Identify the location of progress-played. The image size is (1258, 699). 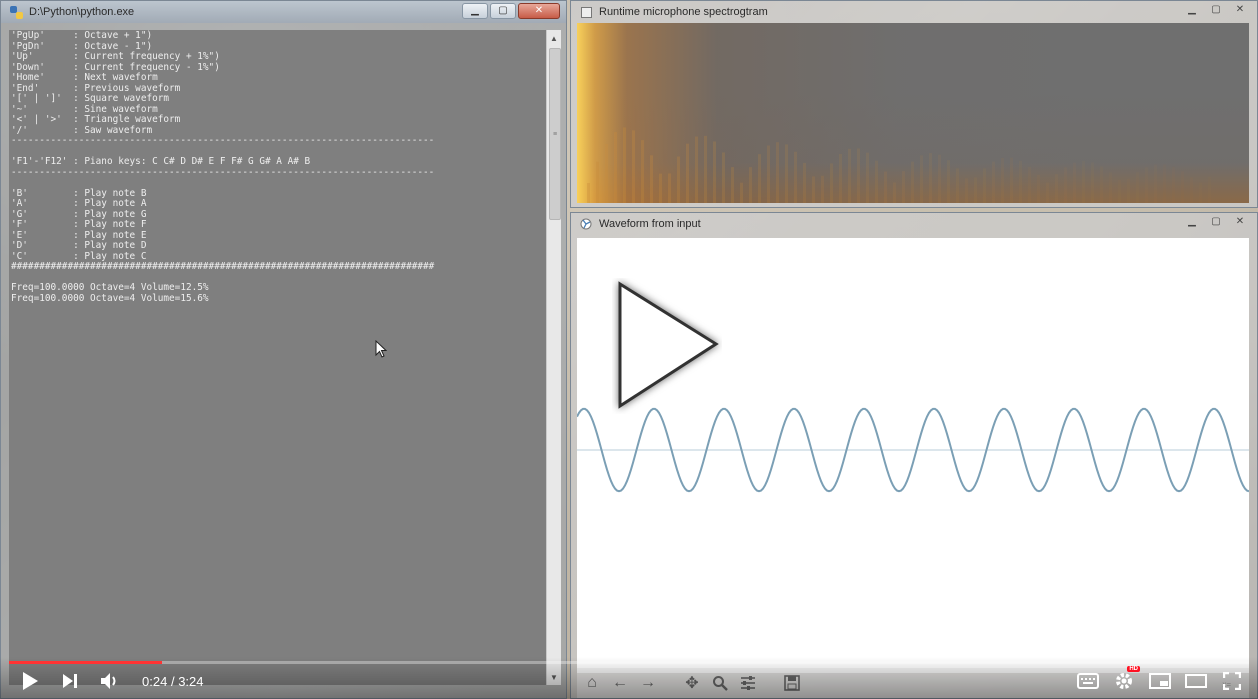
(85, 662).